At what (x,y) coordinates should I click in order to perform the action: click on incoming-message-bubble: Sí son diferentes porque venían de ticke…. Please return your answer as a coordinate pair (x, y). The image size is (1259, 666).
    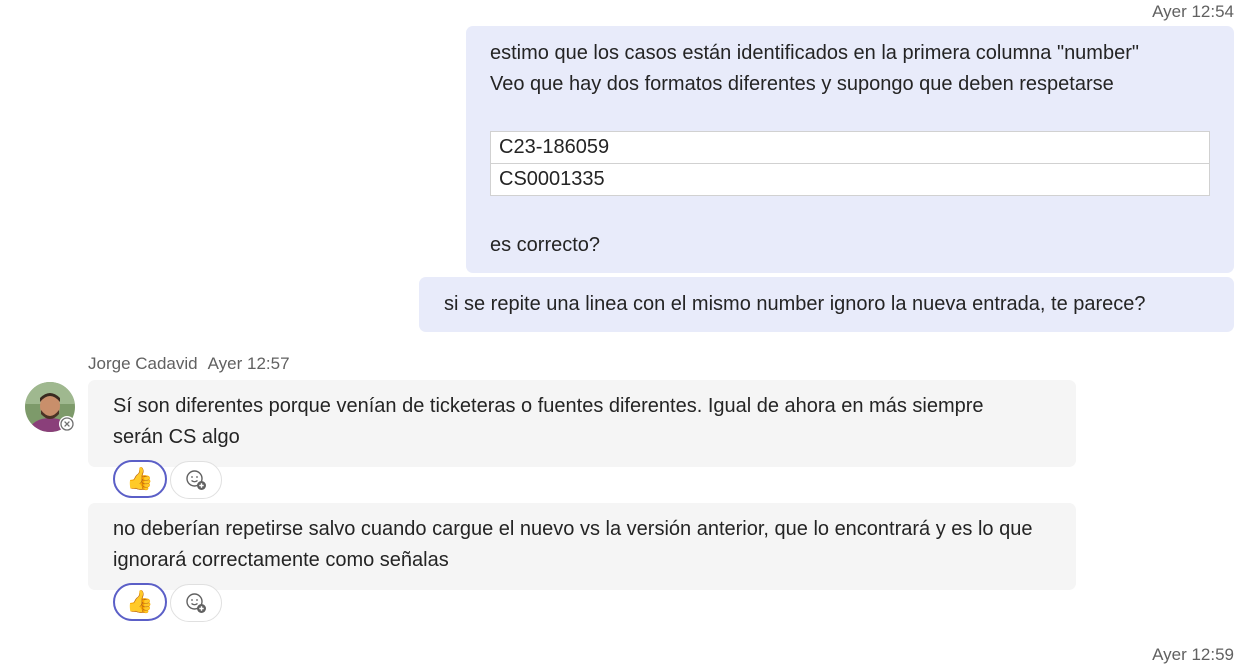
    Looking at the image, I should click on (582, 423).